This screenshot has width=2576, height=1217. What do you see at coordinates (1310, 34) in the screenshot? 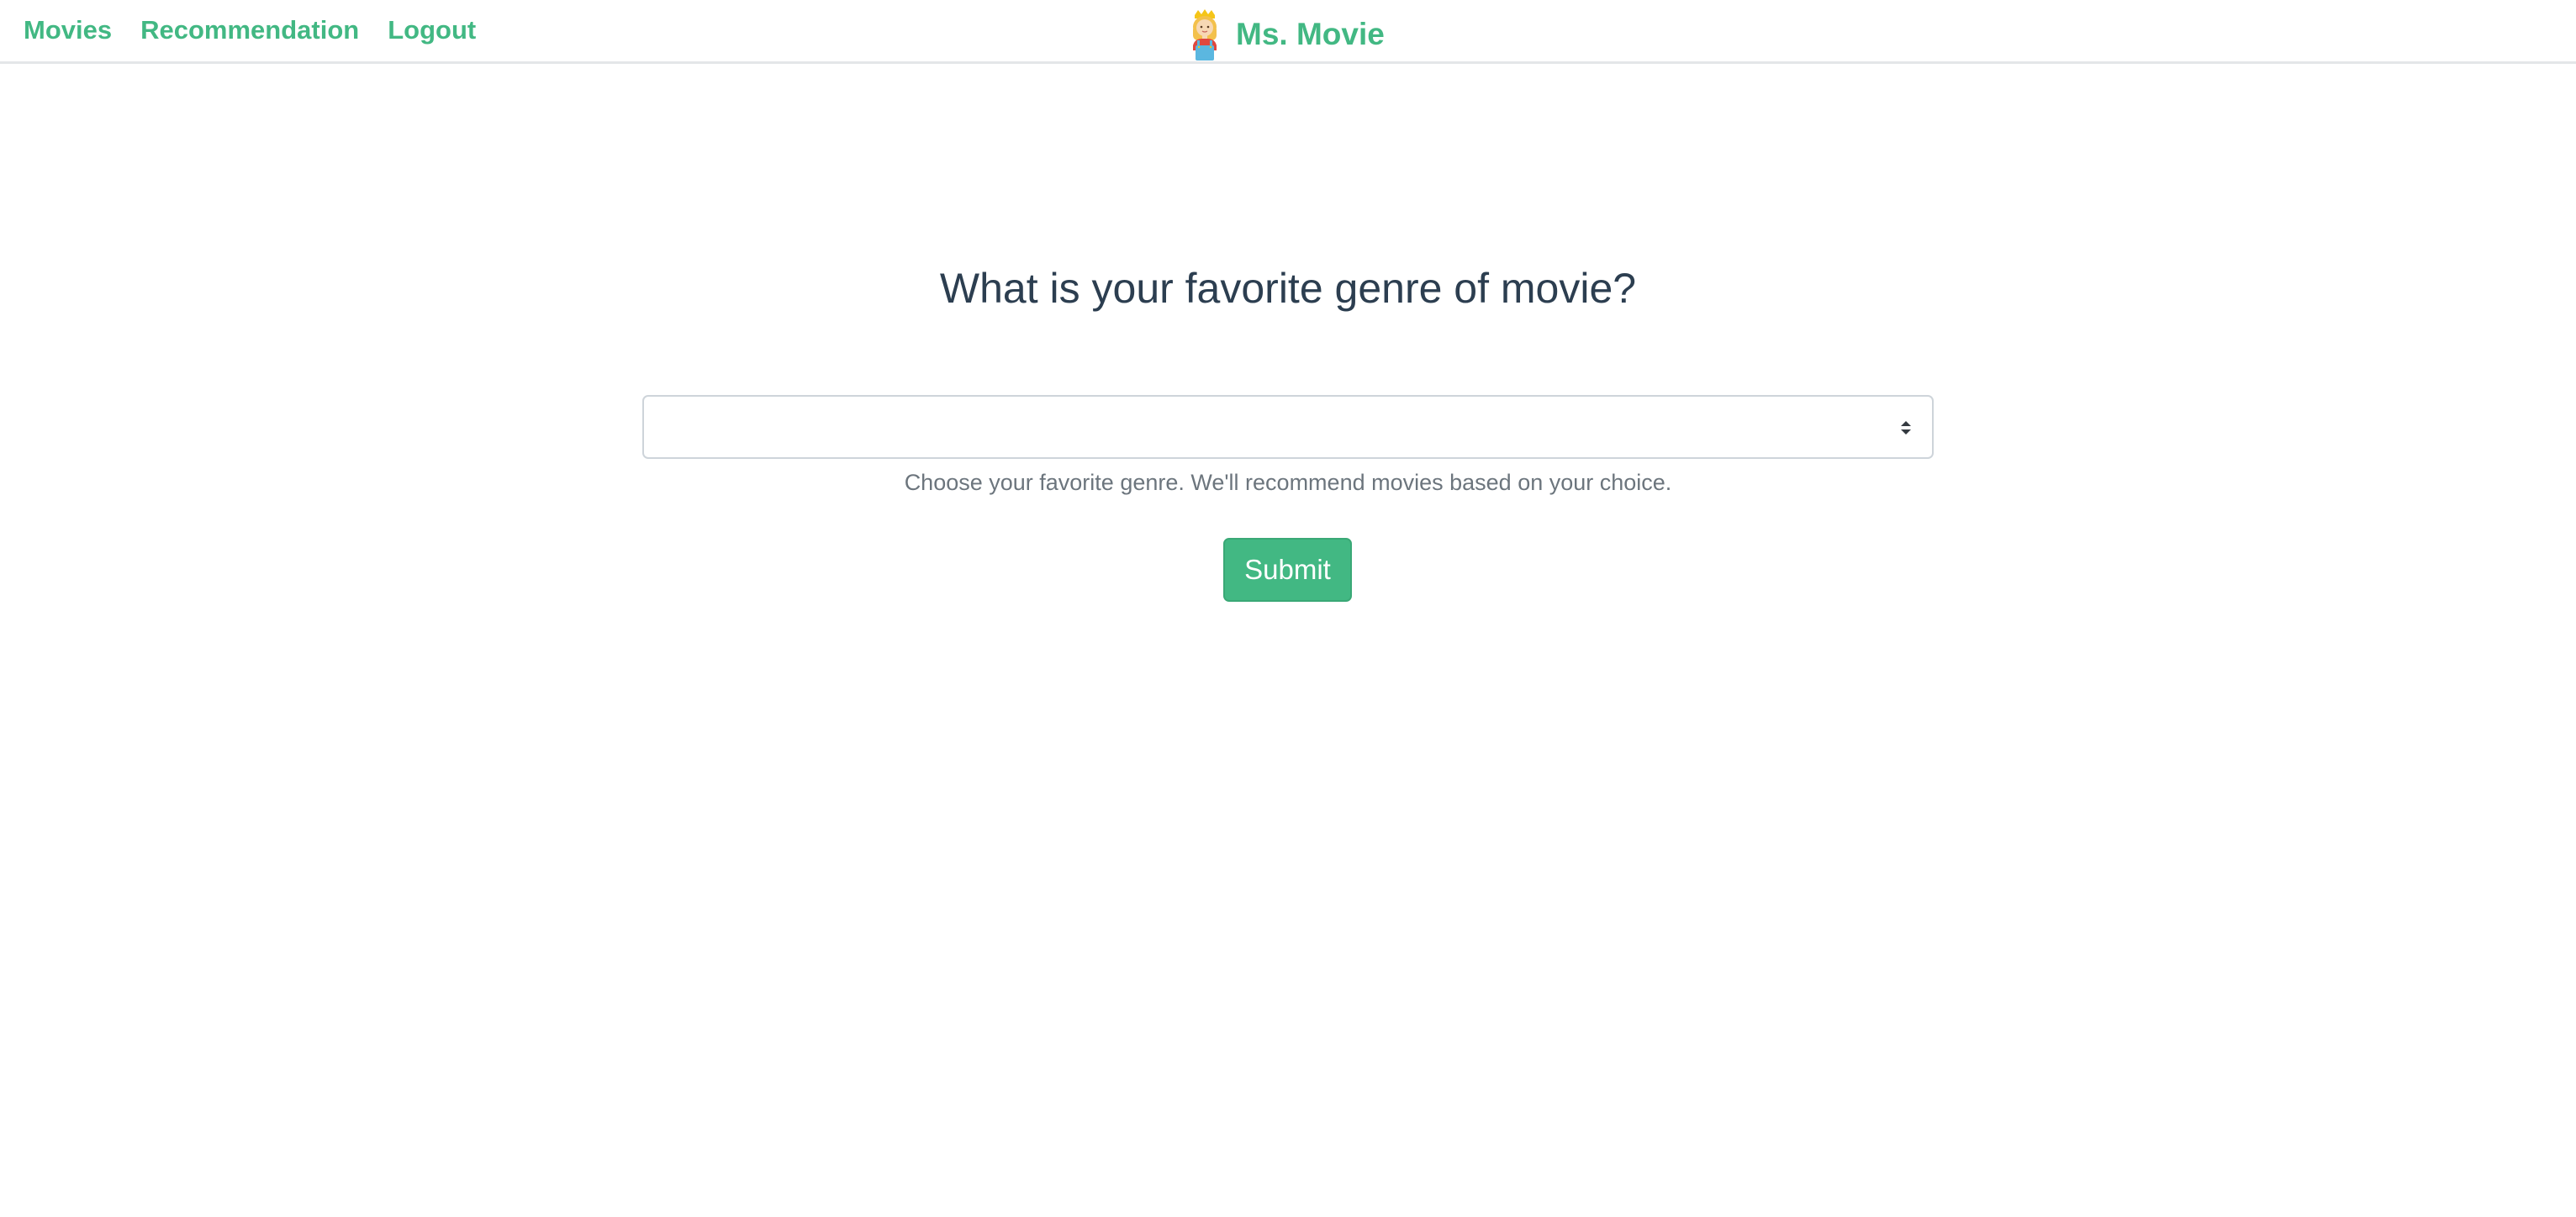
I see `brand-name: Ms. Movie` at bounding box center [1310, 34].